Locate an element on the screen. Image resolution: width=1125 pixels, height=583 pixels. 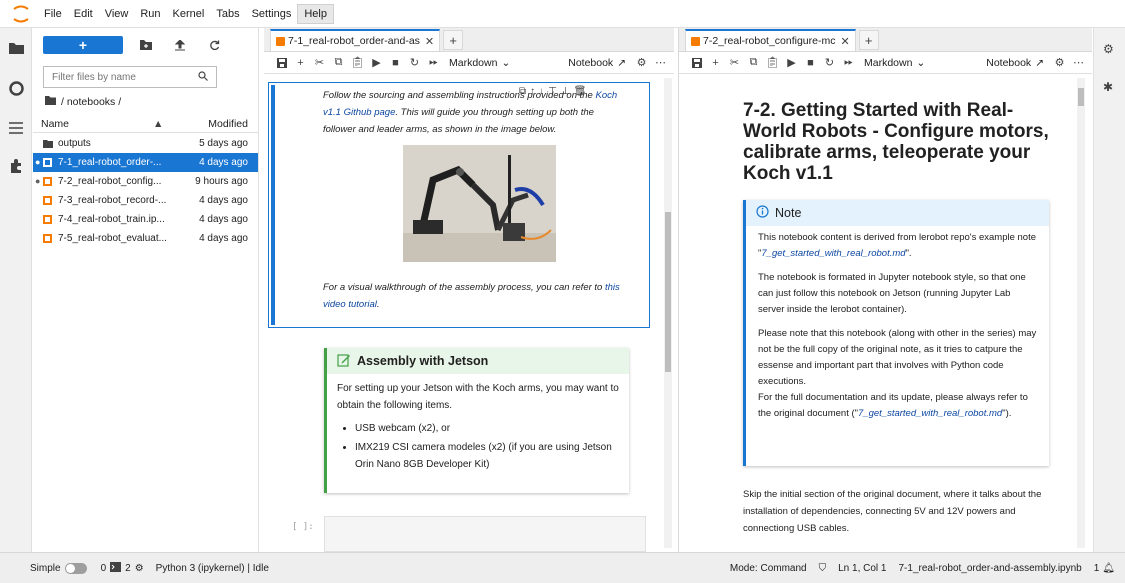
code-cell: [ ]: is located at coordinates (466, 534).